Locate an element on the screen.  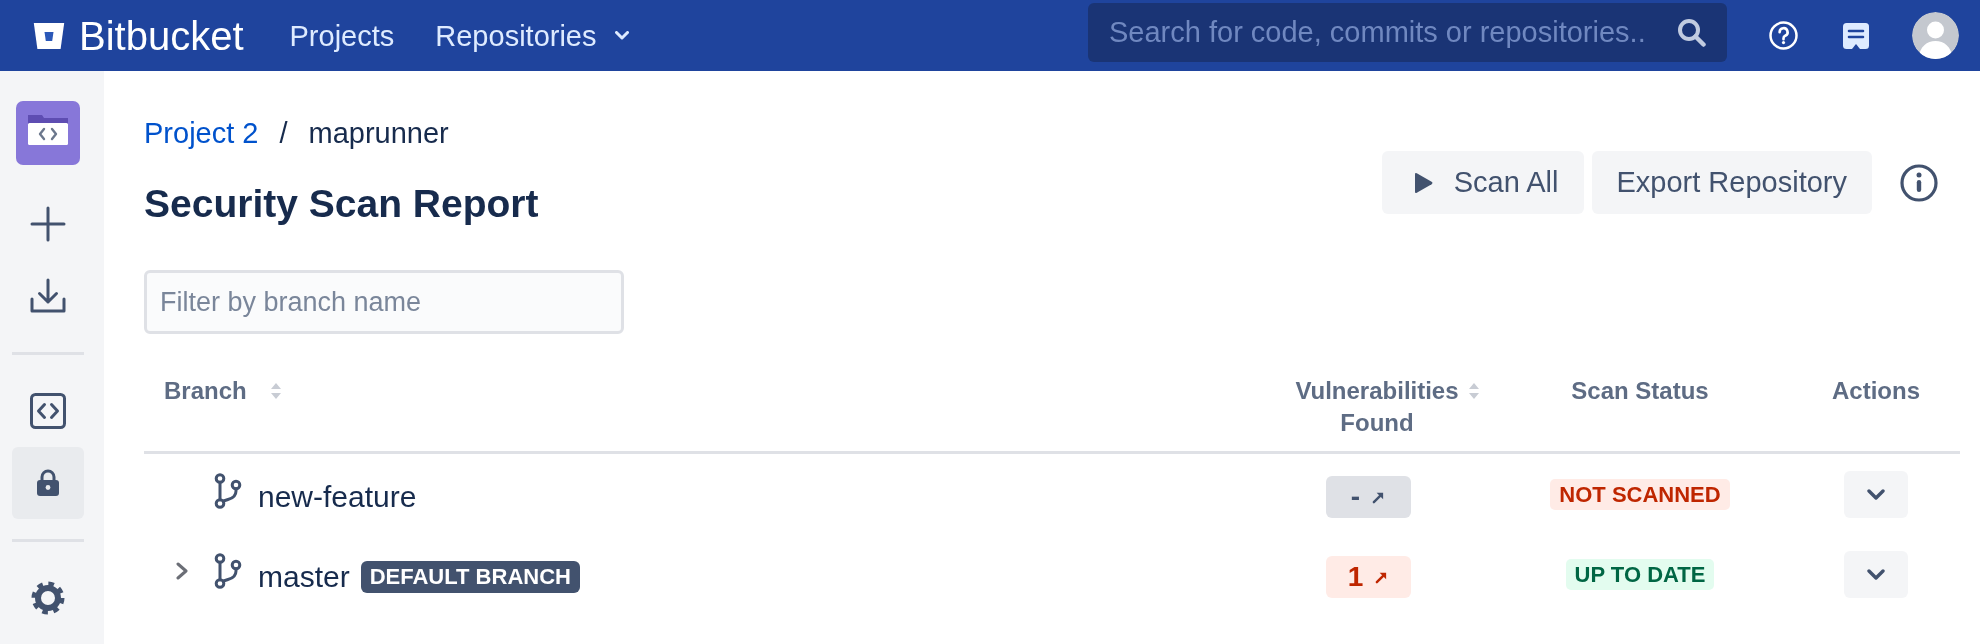
code-icon is located at coordinates (48, 411).